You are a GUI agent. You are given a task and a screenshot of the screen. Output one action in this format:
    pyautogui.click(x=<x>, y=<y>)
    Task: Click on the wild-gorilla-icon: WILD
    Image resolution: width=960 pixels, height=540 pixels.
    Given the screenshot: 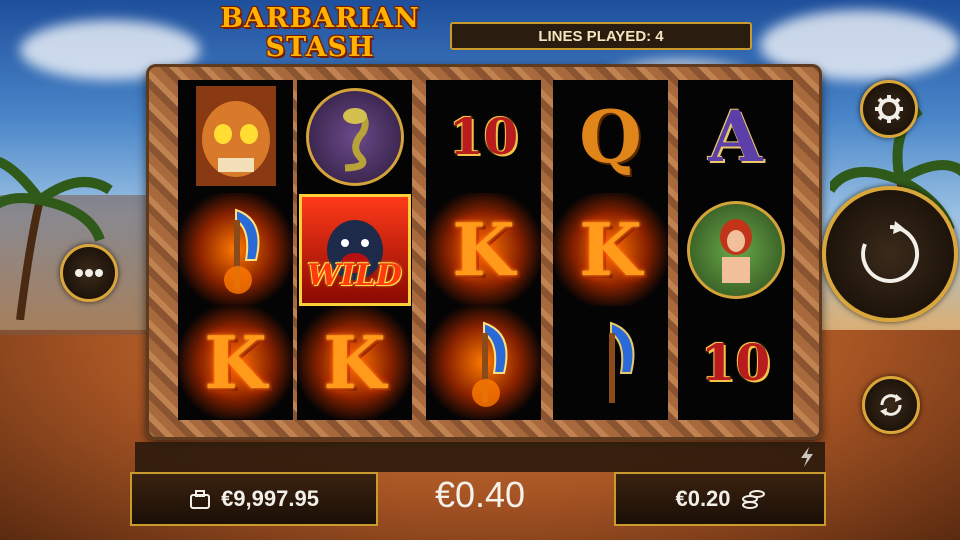 What is the action you would take?
    pyautogui.click(x=354, y=249)
    